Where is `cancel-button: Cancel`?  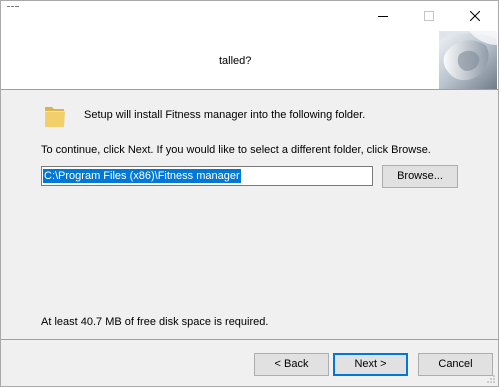 cancel-button: Cancel is located at coordinates (455, 364).